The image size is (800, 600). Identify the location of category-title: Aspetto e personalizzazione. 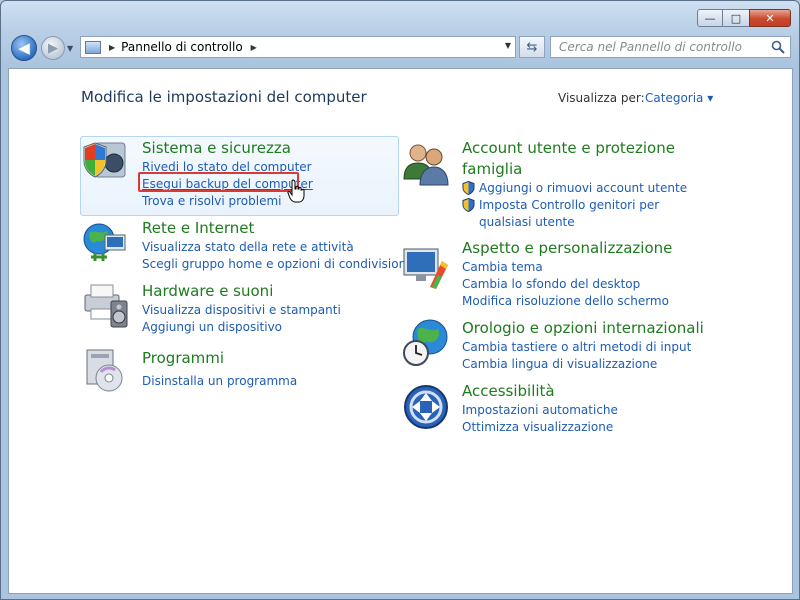
(567, 248).